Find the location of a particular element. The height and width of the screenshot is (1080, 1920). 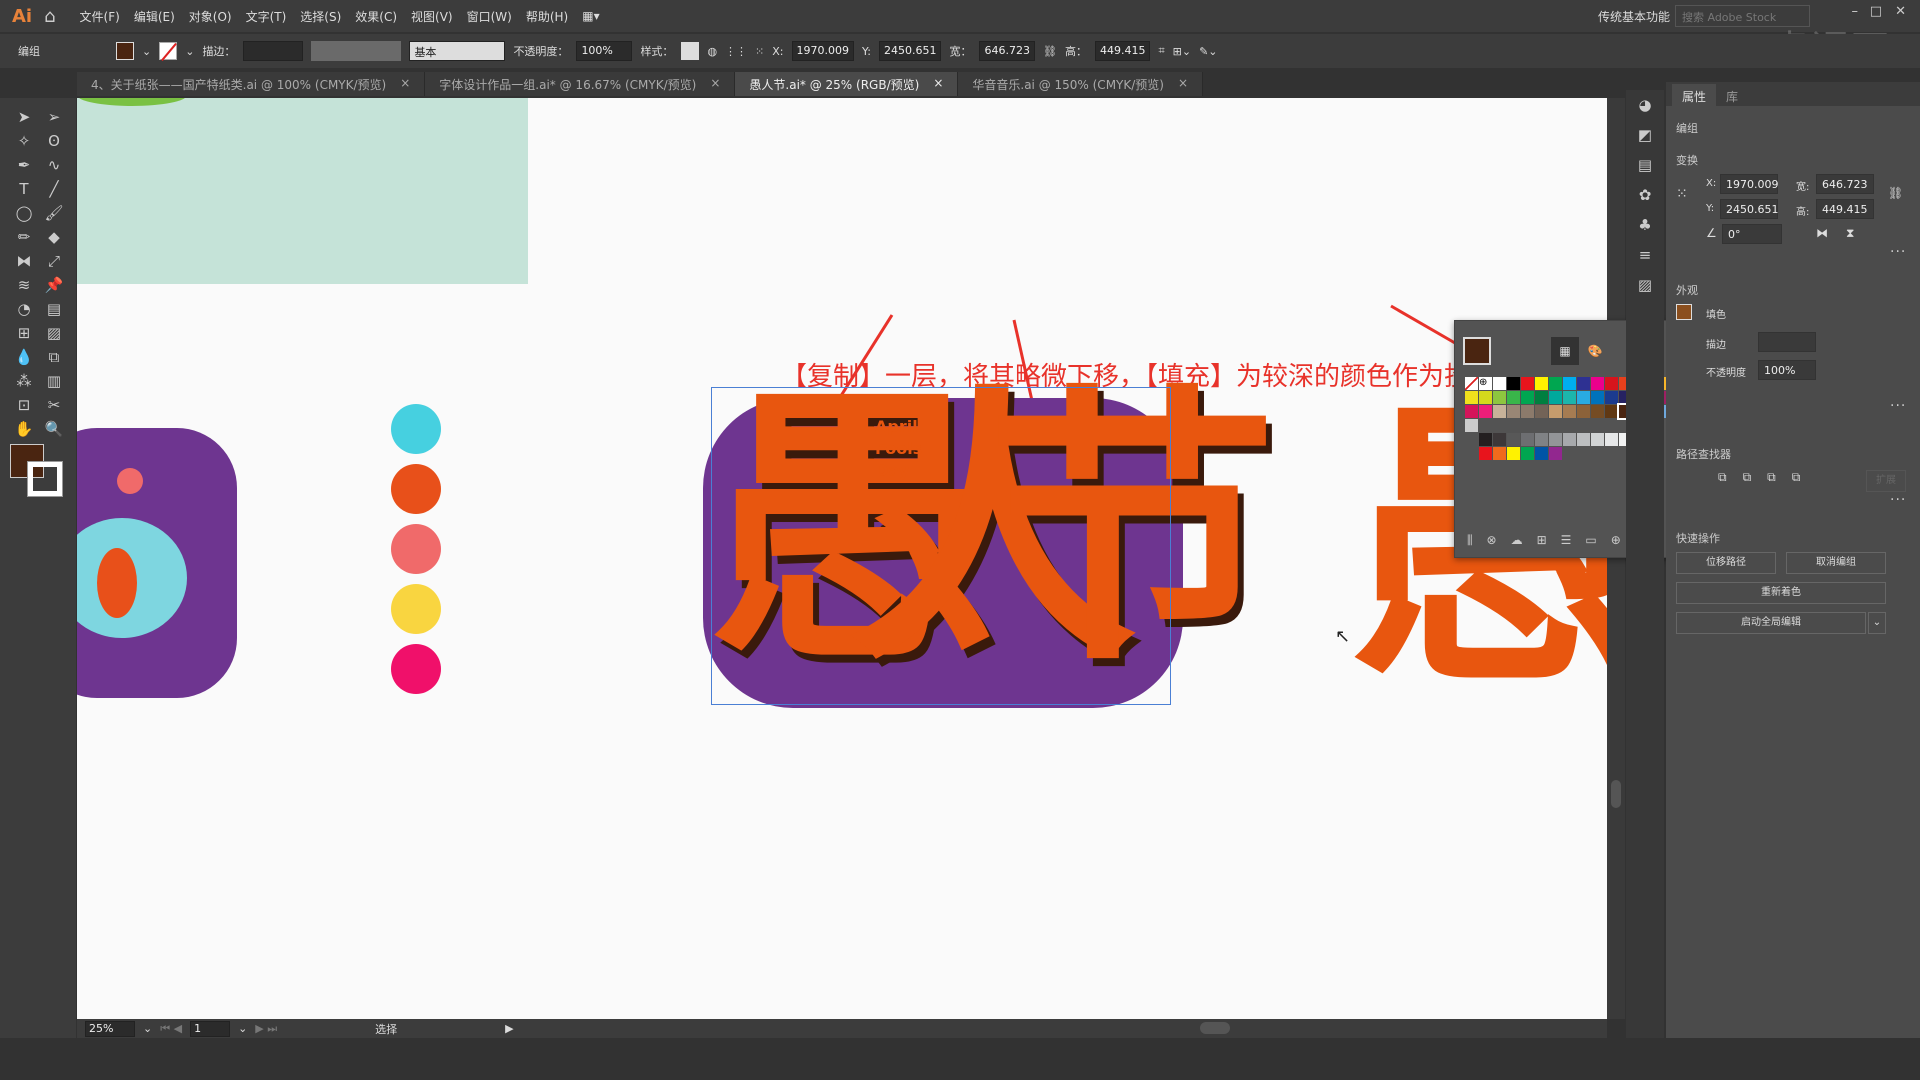

perspective-icon: ▤ is located at coordinates (54, 309).